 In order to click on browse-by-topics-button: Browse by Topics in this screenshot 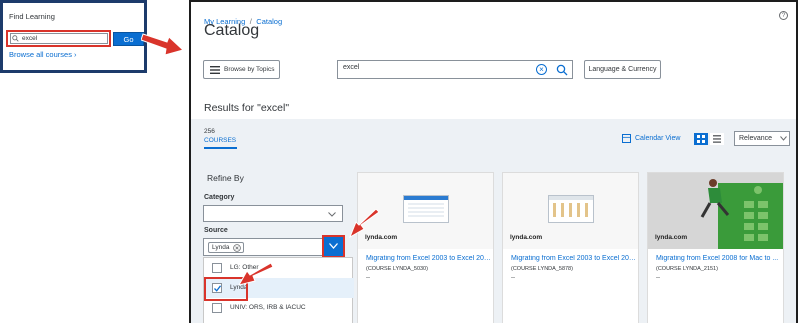, I will do `click(241, 69)`.